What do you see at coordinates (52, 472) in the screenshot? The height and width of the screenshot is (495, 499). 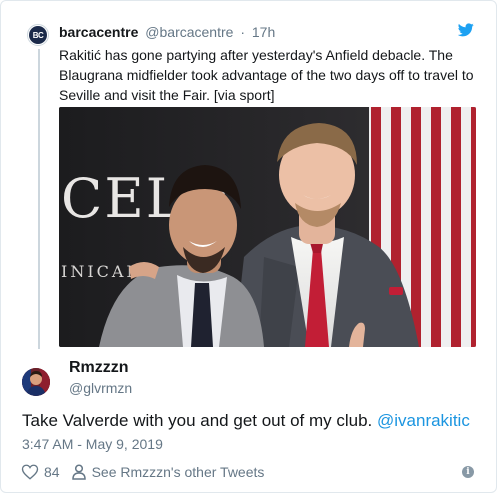 I see `like-count: 84` at bounding box center [52, 472].